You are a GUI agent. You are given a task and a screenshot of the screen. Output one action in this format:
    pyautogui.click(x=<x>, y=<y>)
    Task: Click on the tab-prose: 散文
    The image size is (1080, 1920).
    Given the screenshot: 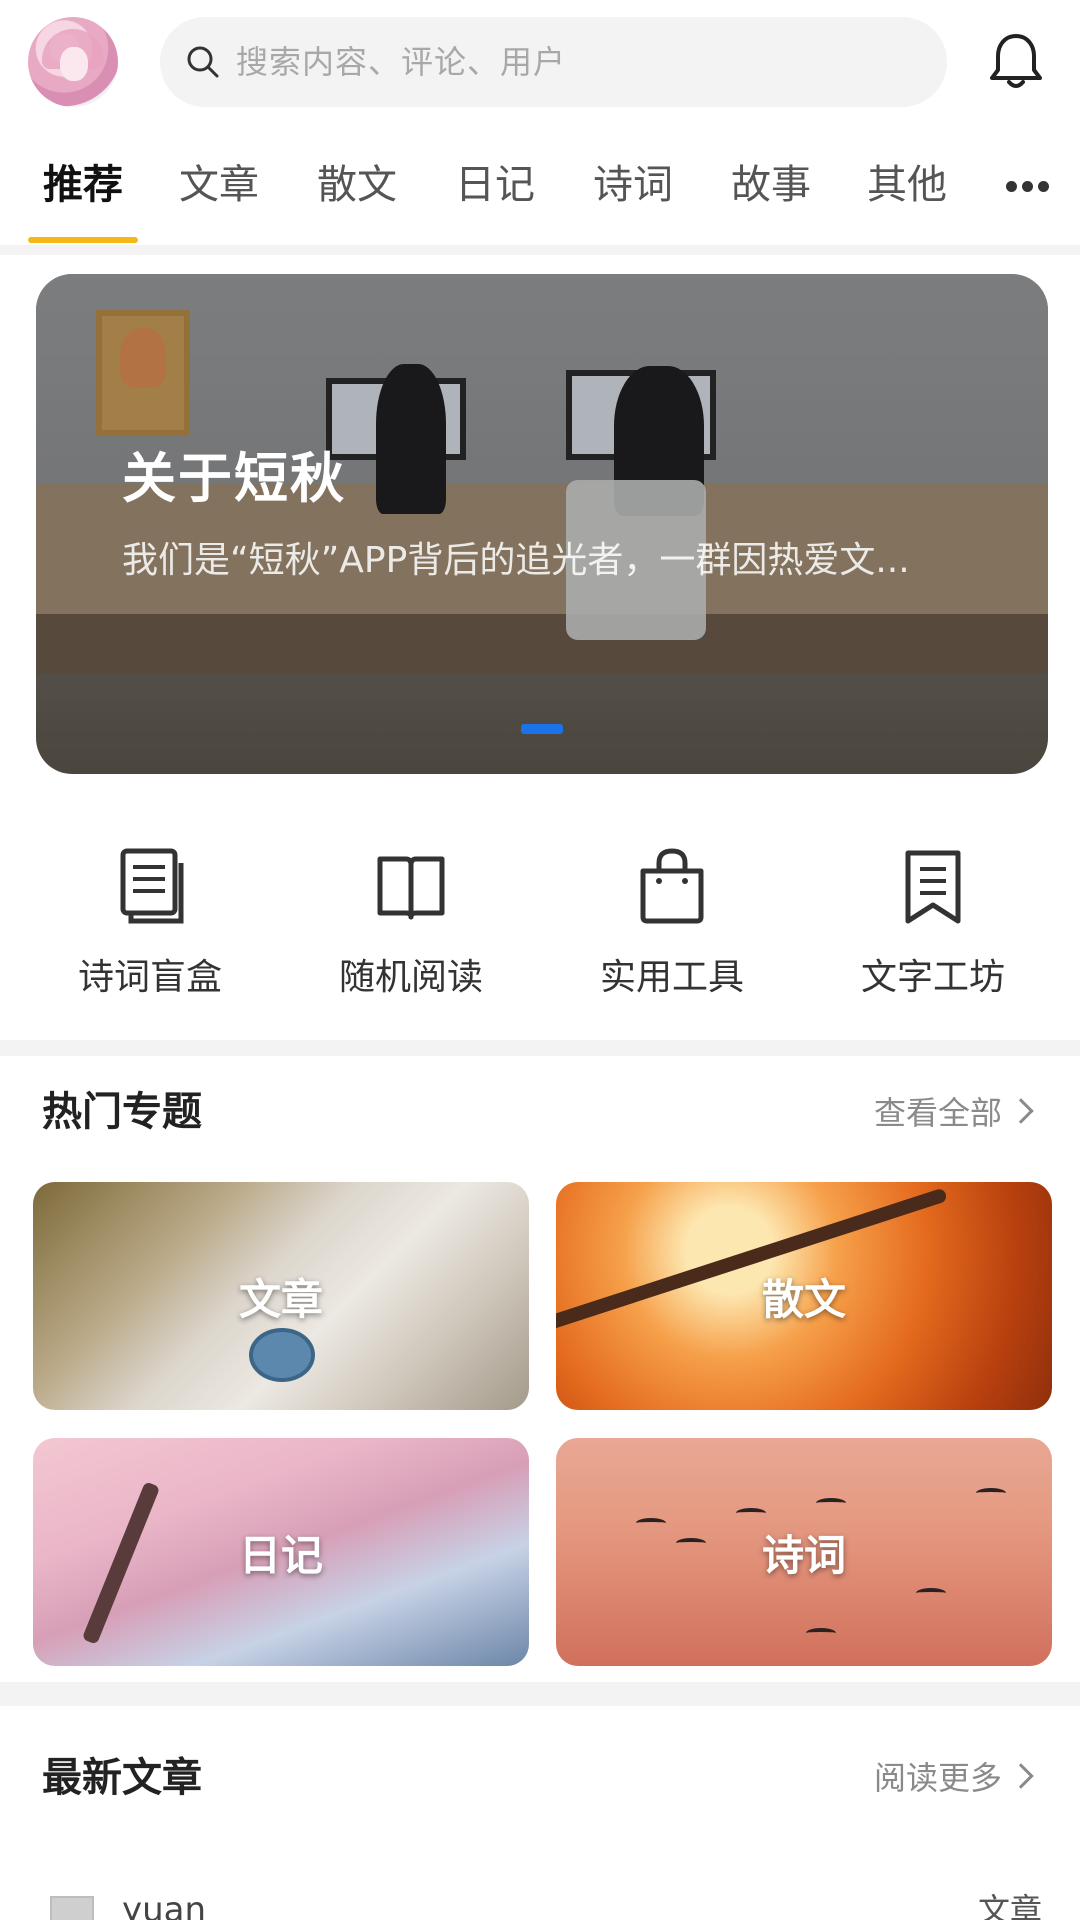 What is the action you would take?
    pyautogui.click(x=357, y=190)
    